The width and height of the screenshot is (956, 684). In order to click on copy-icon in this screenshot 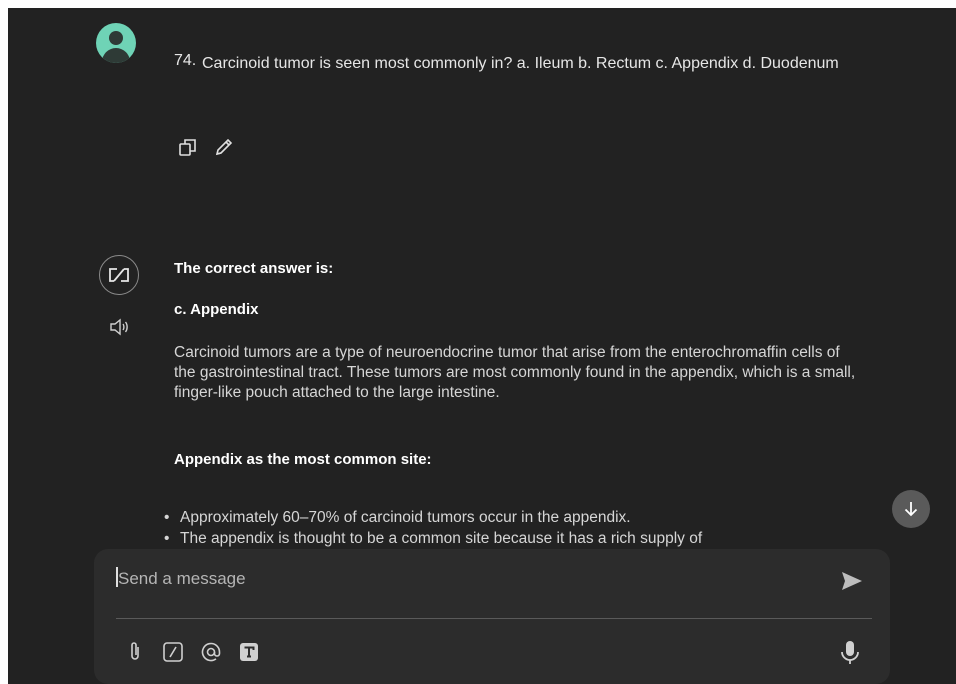, I will do `click(188, 147)`.